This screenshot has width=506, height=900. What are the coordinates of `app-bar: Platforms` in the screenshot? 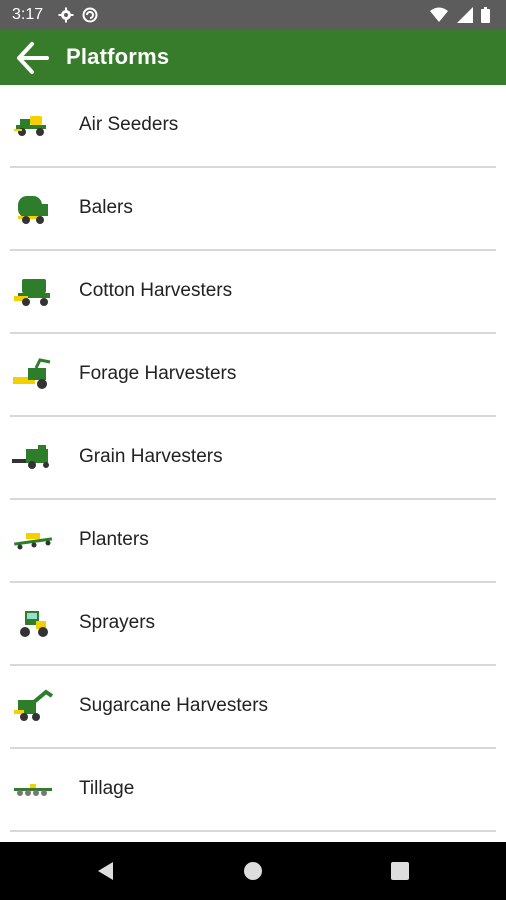 It's located at (253, 57).